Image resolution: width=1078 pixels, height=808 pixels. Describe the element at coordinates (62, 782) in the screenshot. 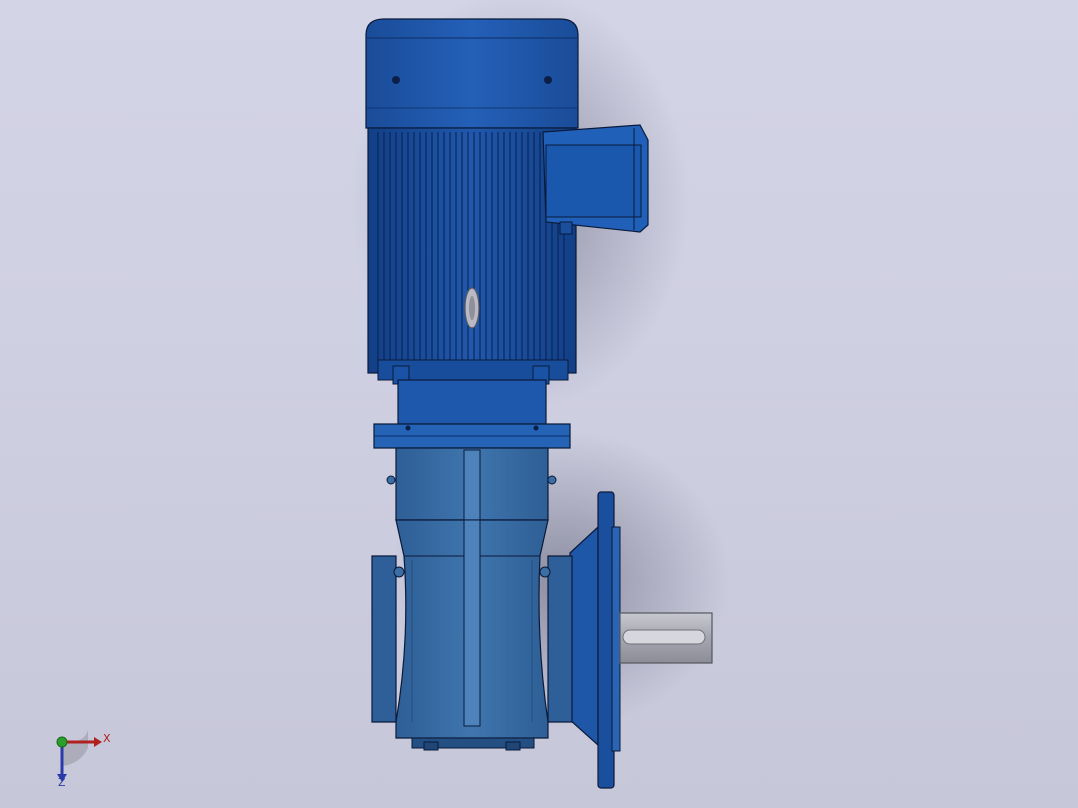

I see `axis-z-label: Z` at that location.